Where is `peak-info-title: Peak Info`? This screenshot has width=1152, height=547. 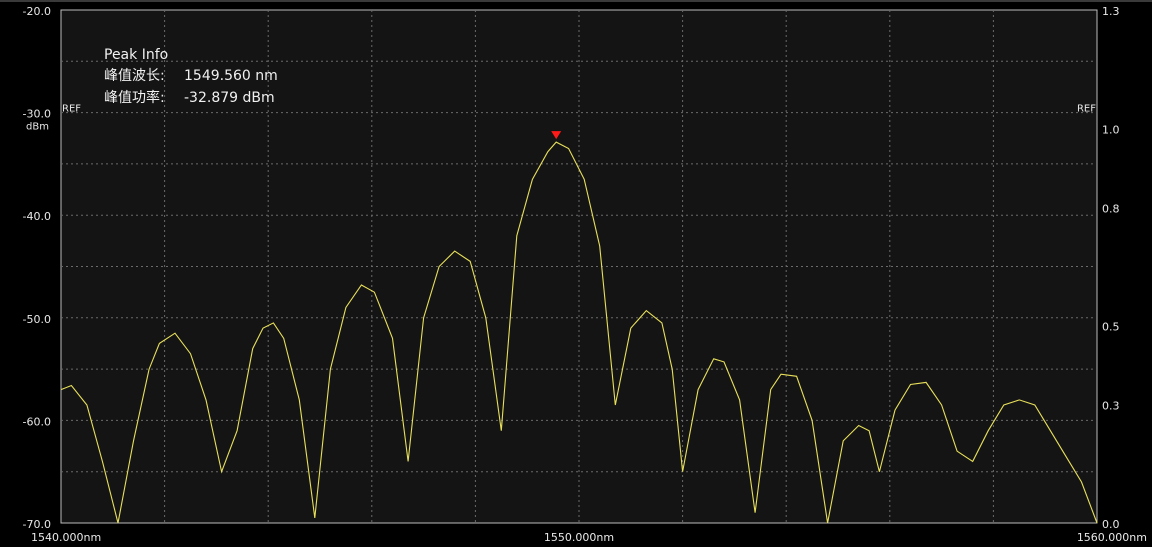
peak-info-title: Peak Info is located at coordinates (136, 55).